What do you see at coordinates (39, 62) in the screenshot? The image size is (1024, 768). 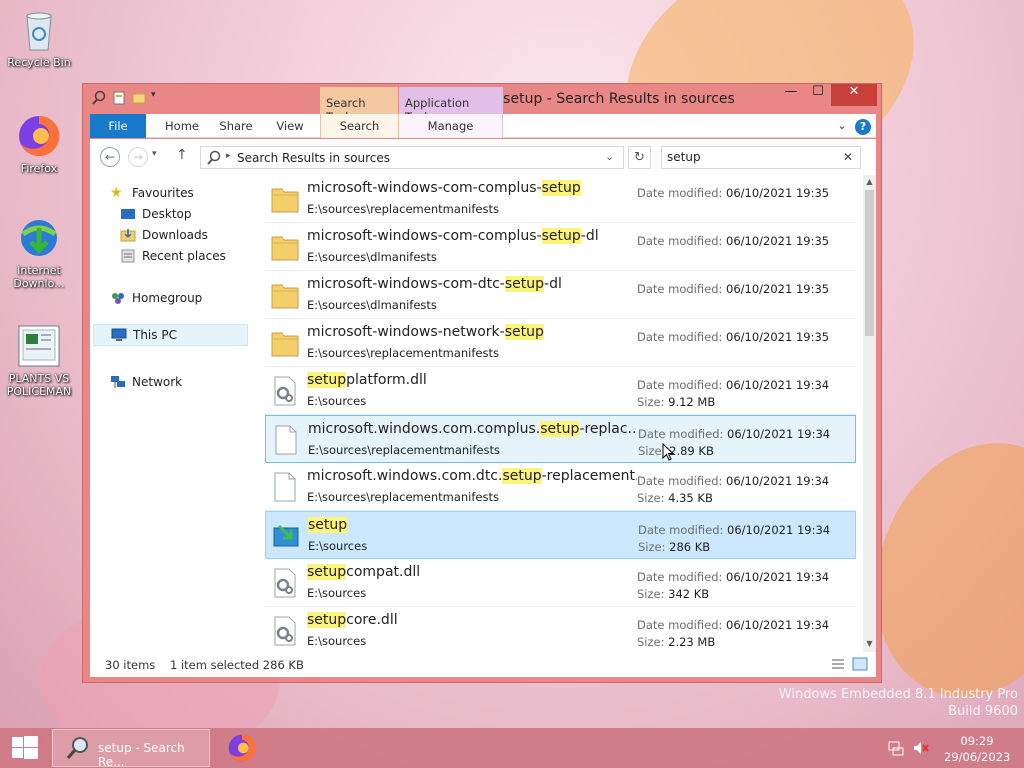 I see `recycle-bin-label: Recycle Bin` at bounding box center [39, 62].